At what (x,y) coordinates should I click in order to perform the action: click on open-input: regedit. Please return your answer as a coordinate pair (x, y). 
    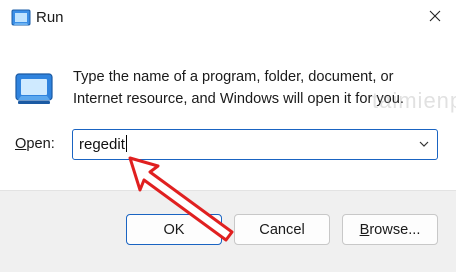
    Looking at the image, I should click on (103, 144).